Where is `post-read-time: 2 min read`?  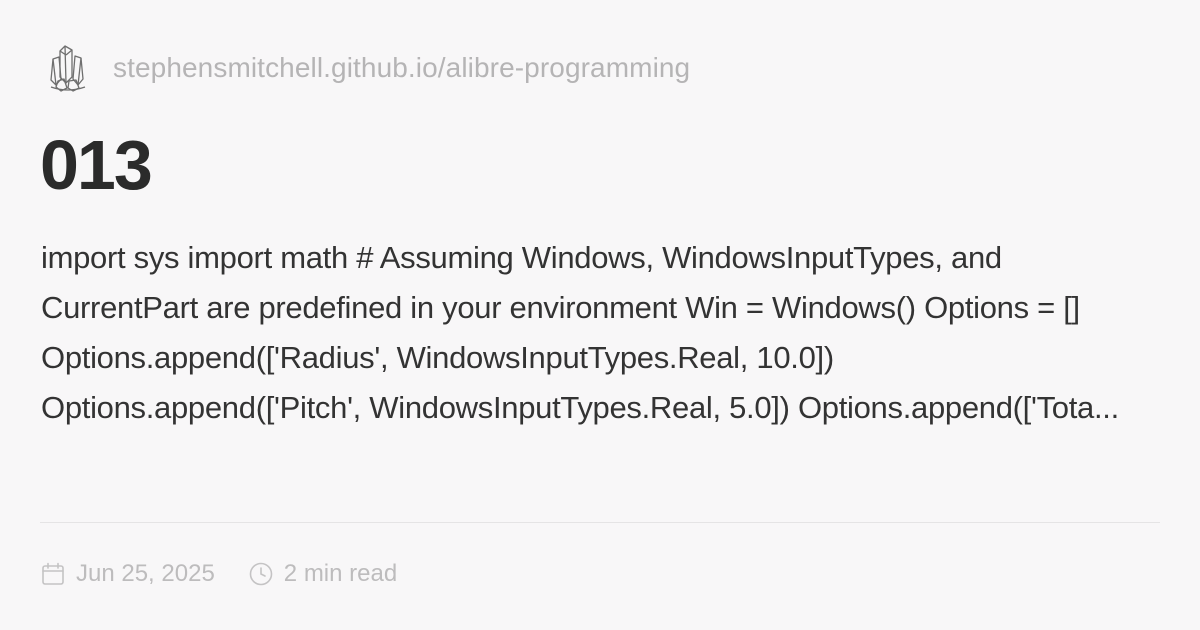
post-read-time: 2 min read is located at coordinates (322, 574).